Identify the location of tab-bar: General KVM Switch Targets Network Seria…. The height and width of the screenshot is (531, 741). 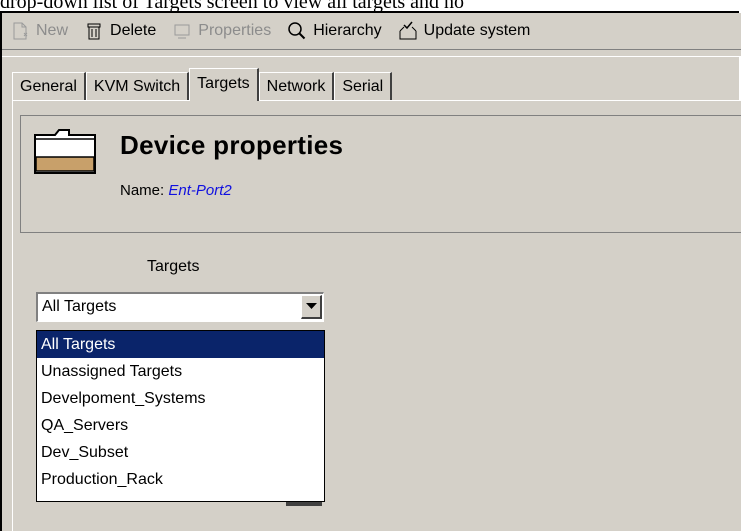
(202, 84).